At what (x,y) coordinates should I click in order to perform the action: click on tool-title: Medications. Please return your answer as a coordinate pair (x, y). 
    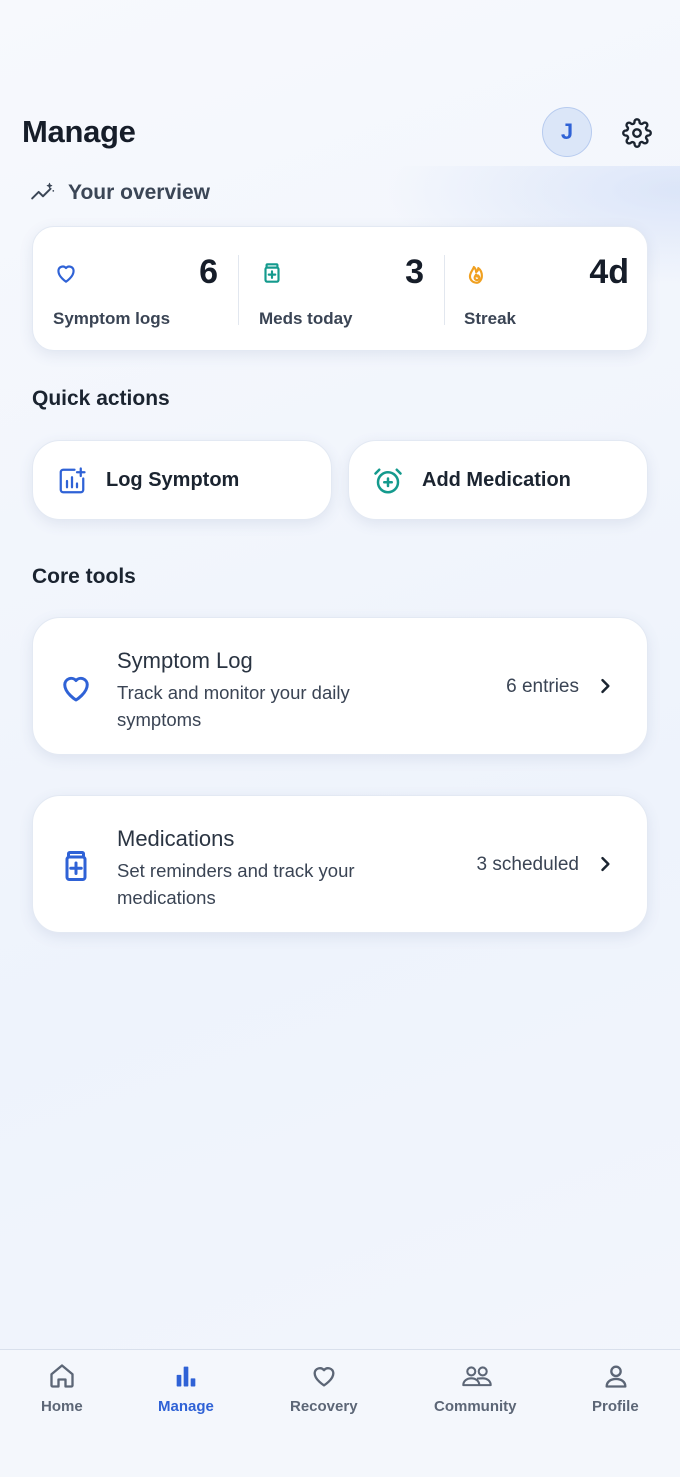
    Looking at the image, I should click on (176, 838).